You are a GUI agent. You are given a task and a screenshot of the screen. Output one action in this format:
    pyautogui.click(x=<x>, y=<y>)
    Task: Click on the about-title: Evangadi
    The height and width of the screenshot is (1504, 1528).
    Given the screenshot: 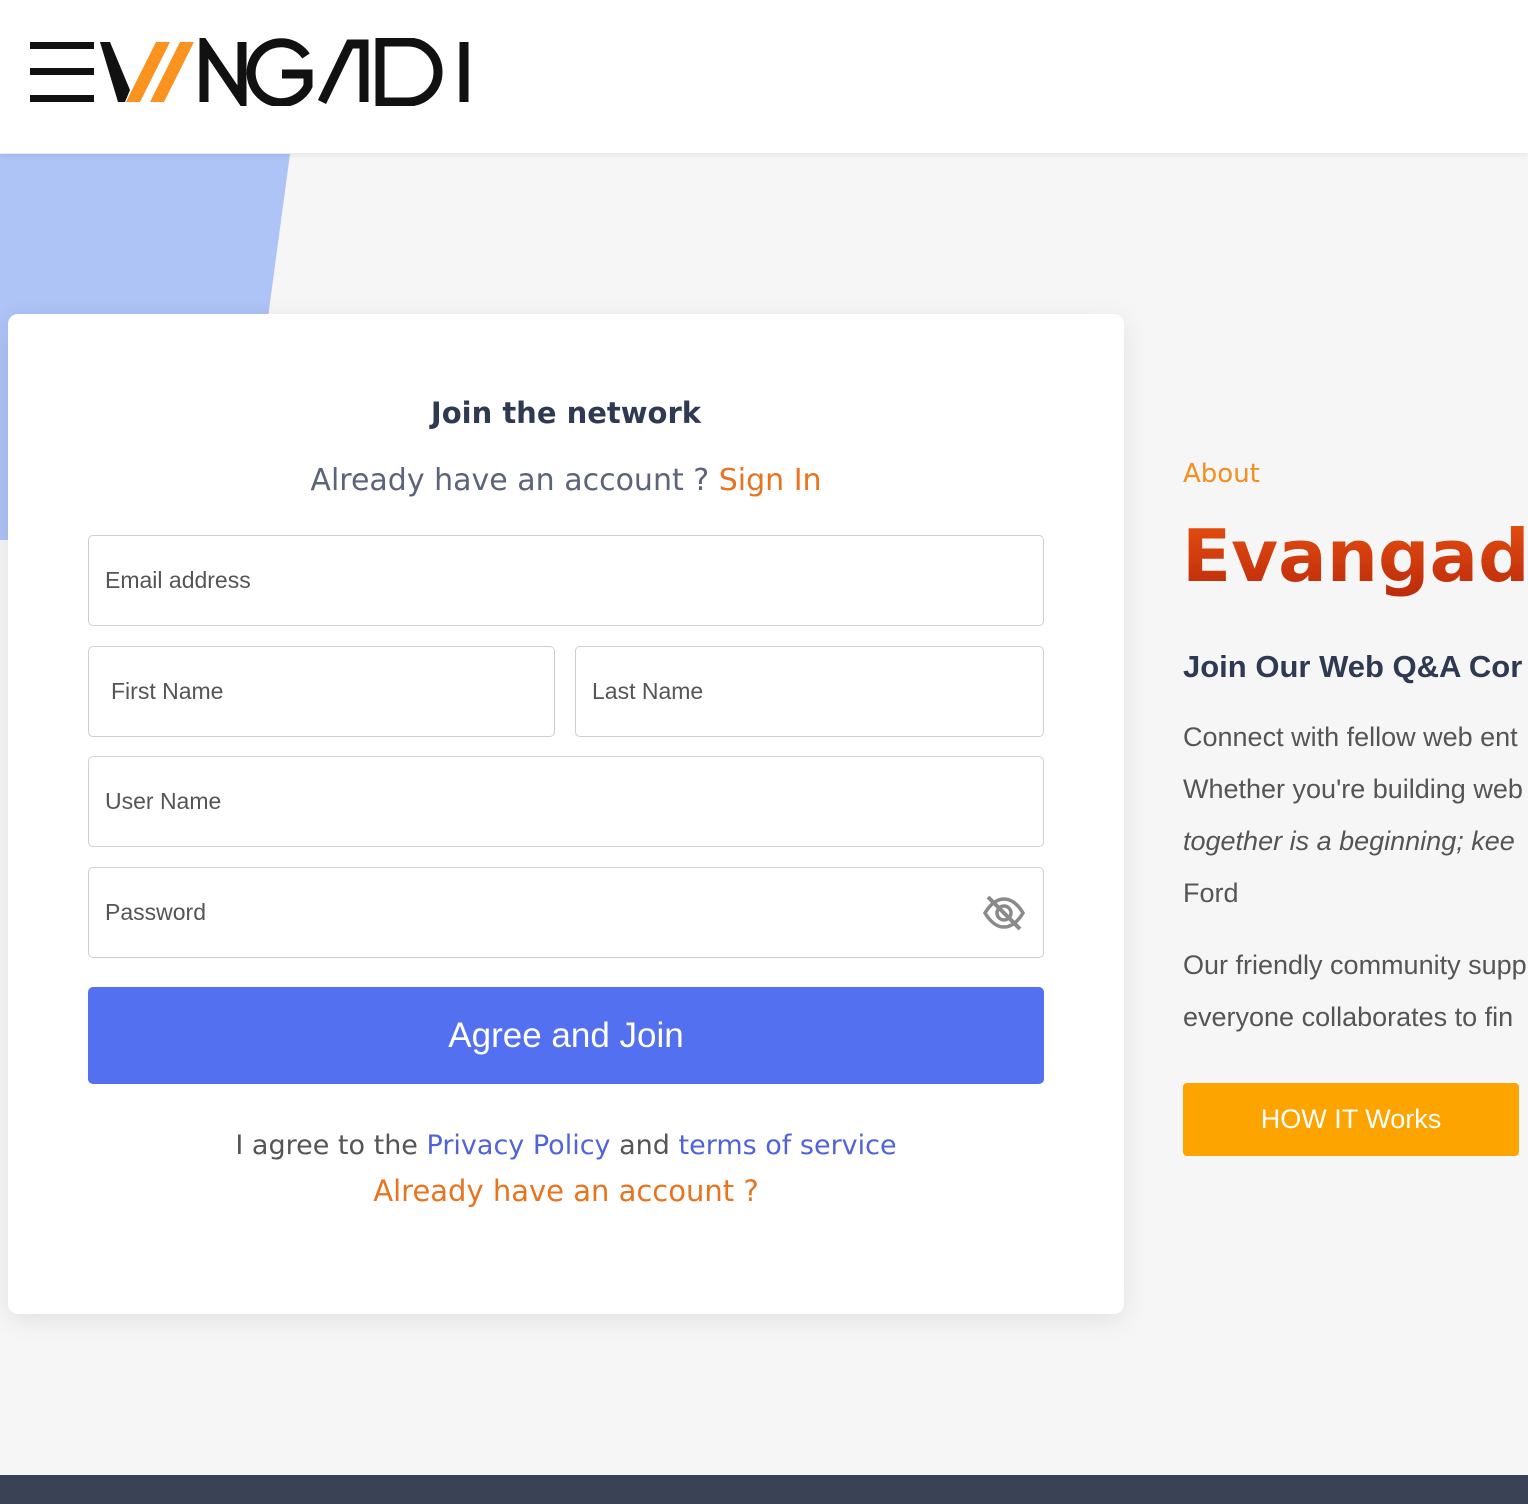 What is the action you would take?
    pyautogui.click(x=1355, y=556)
    